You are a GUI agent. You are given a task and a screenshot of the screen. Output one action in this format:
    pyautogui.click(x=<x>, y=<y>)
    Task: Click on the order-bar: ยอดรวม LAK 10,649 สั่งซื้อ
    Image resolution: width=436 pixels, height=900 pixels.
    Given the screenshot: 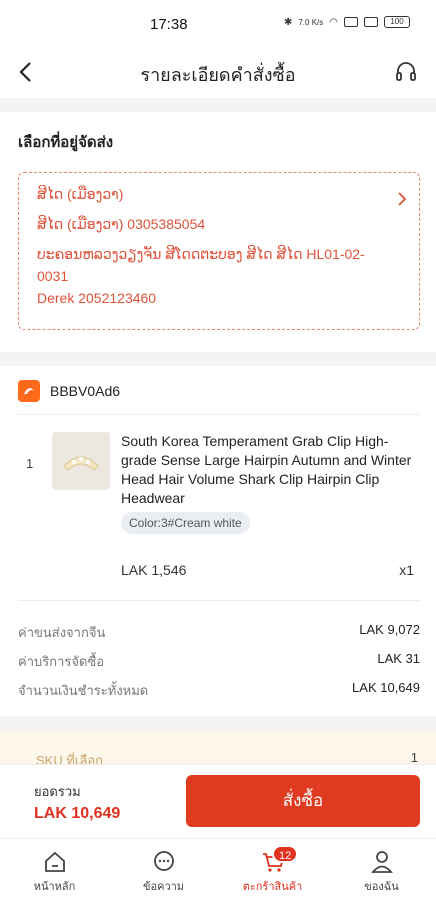 What is the action you would take?
    pyautogui.click(x=218, y=801)
    